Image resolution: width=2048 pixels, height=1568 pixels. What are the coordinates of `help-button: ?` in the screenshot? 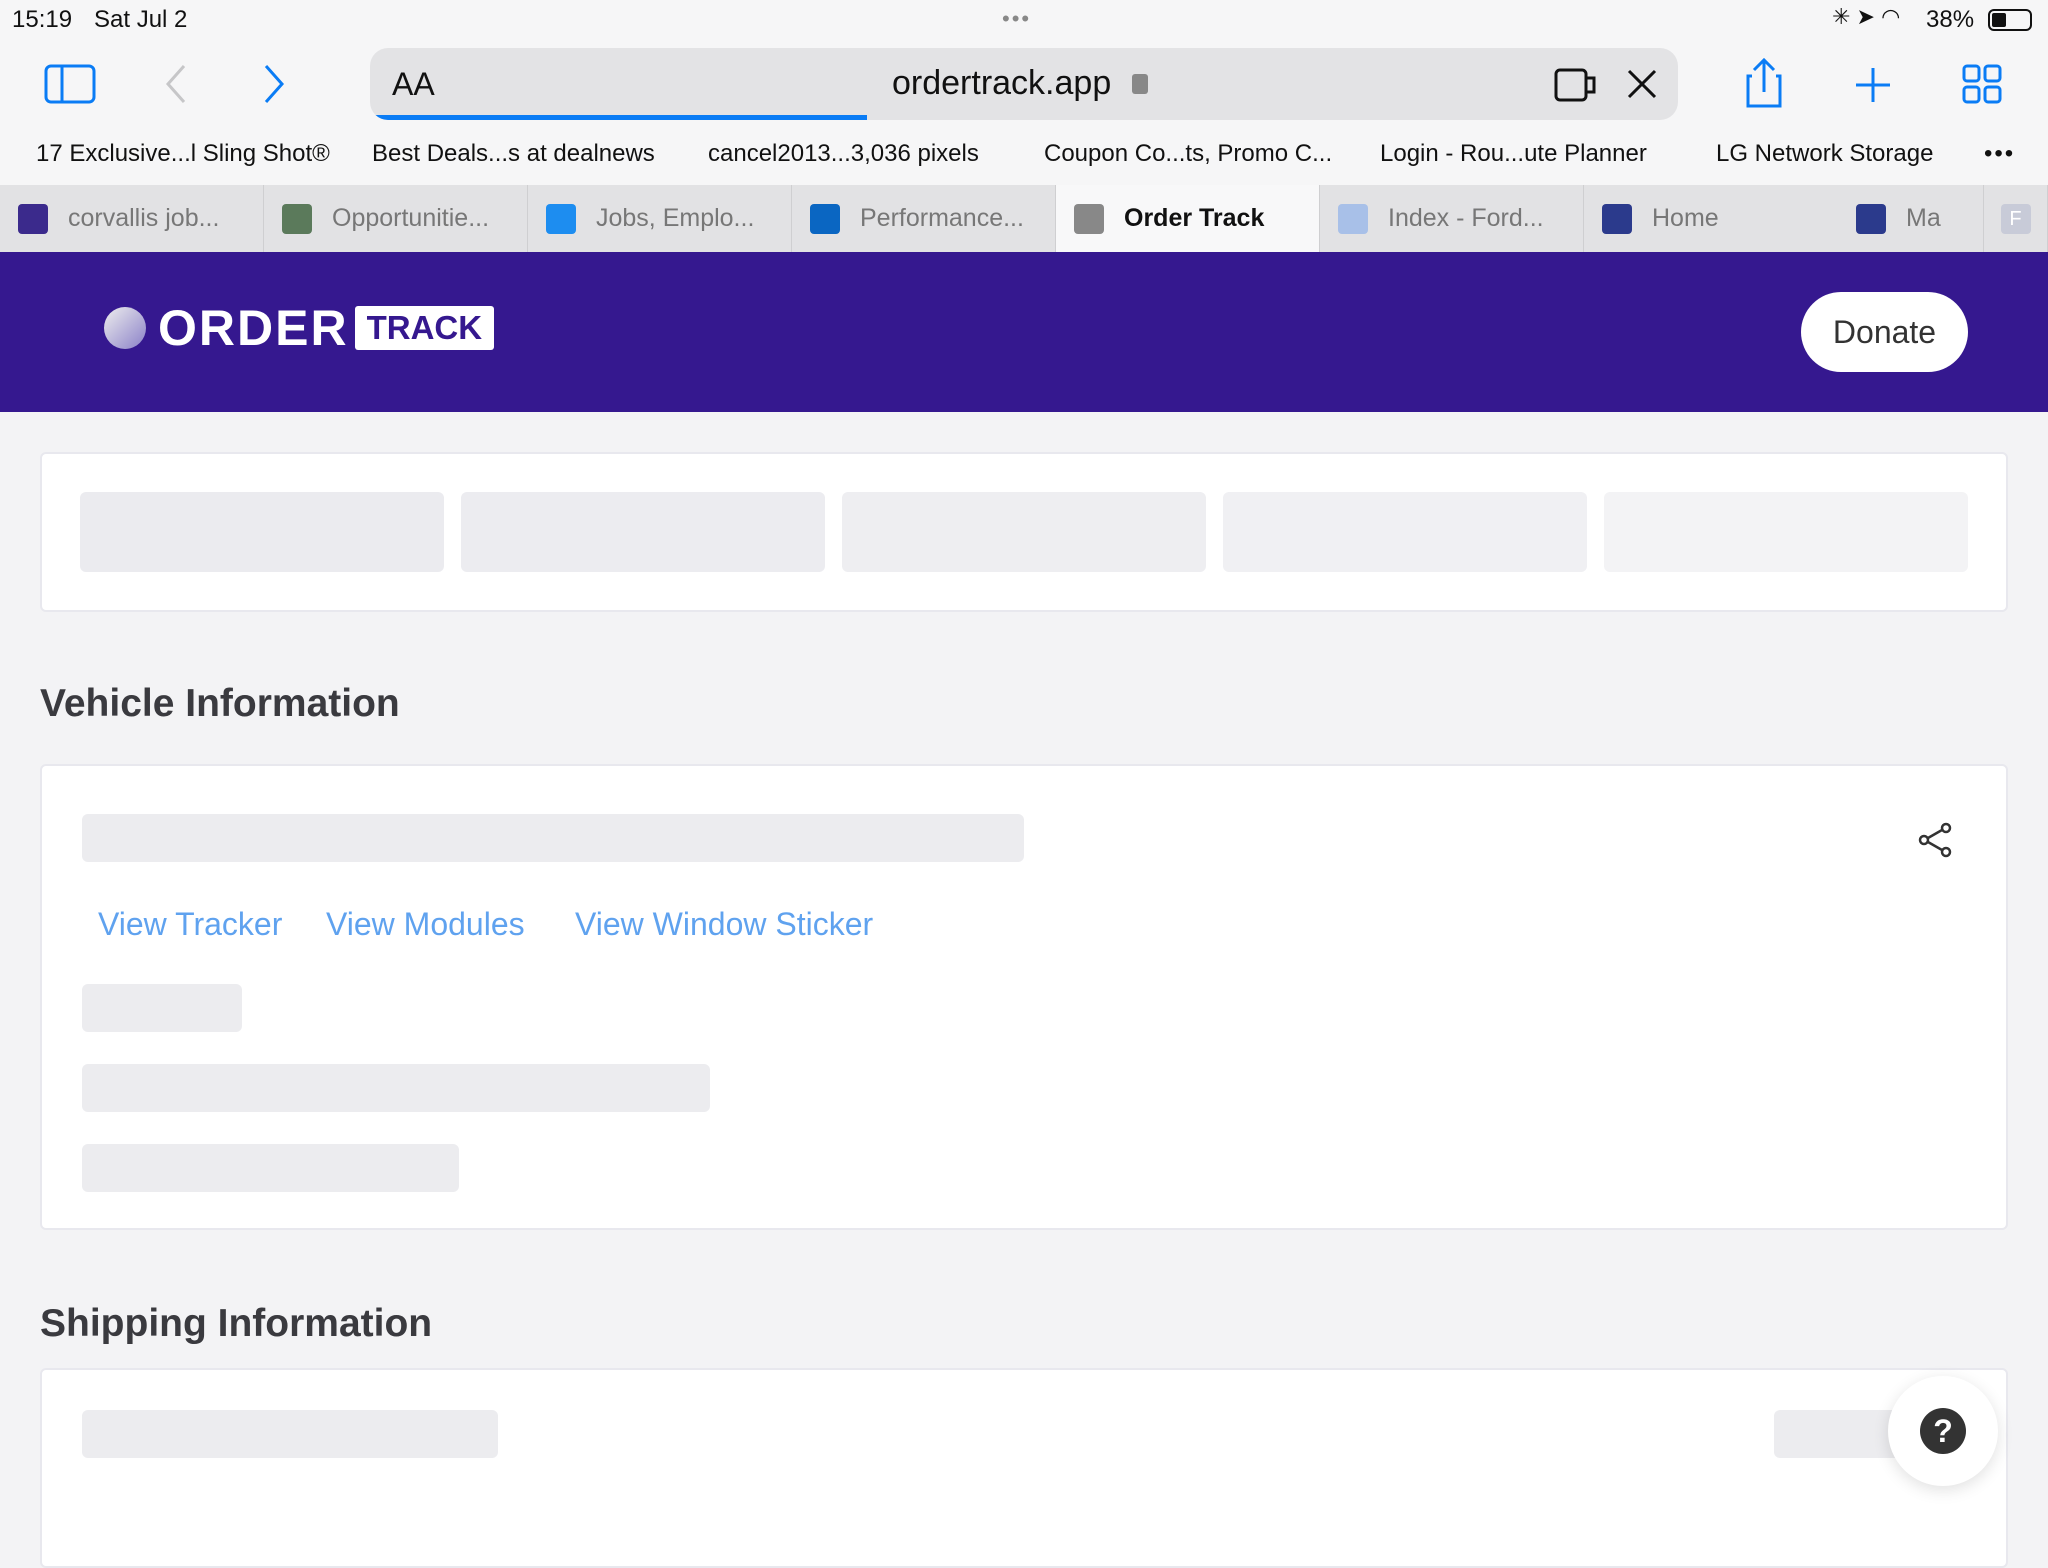 It's located at (1943, 1431).